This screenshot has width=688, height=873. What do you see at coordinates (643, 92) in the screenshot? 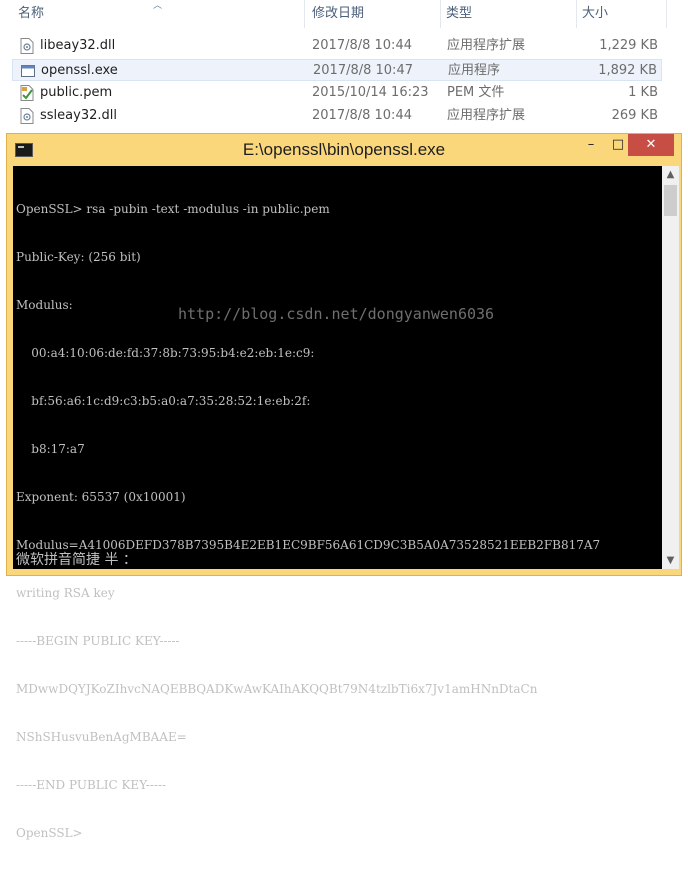
I see `file-size: 1 KB` at bounding box center [643, 92].